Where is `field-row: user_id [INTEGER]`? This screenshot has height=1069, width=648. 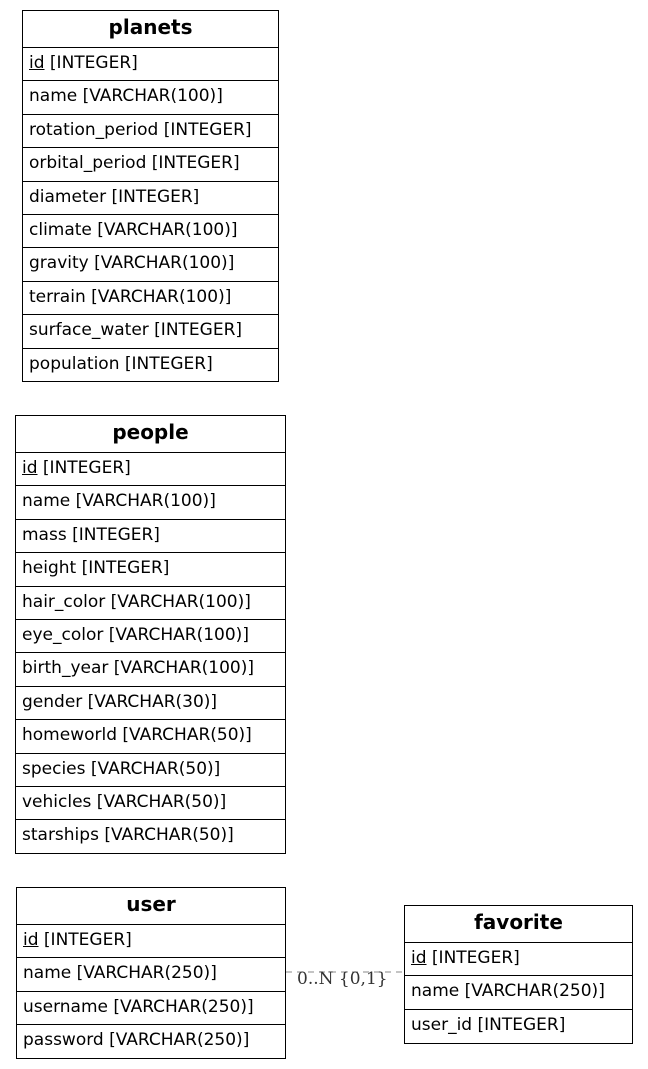 field-row: user_id [INTEGER] is located at coordinates (488, 1024).